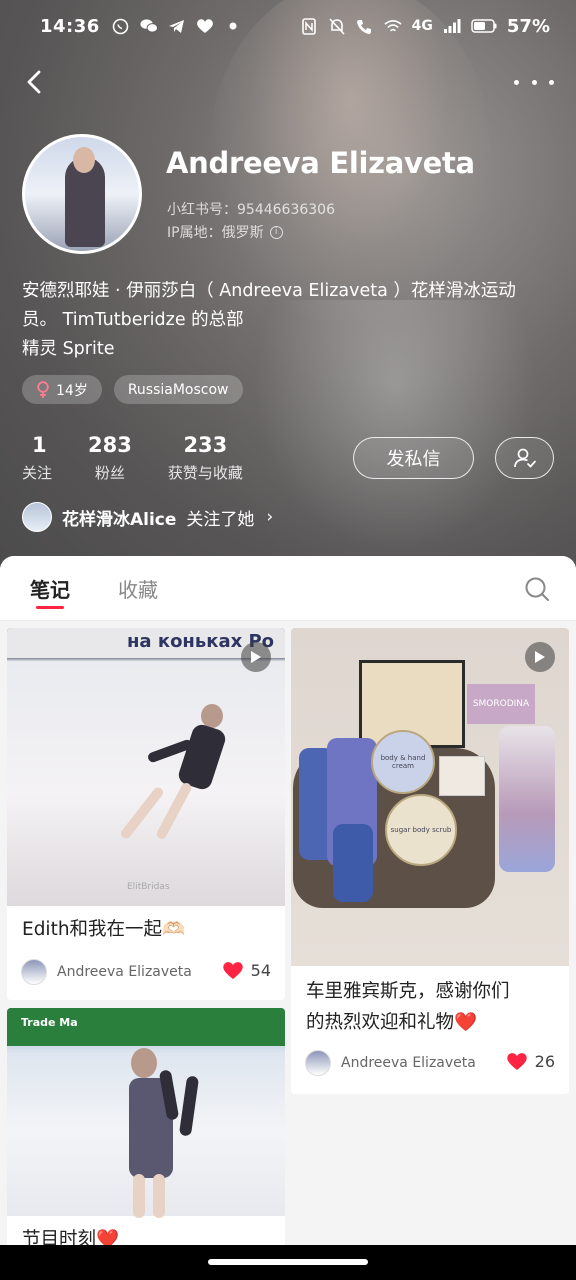  What do you see at coordinates (70, 26) in the screenshot?
I see `status-time: 14:36` at bounding box center [70, 26].